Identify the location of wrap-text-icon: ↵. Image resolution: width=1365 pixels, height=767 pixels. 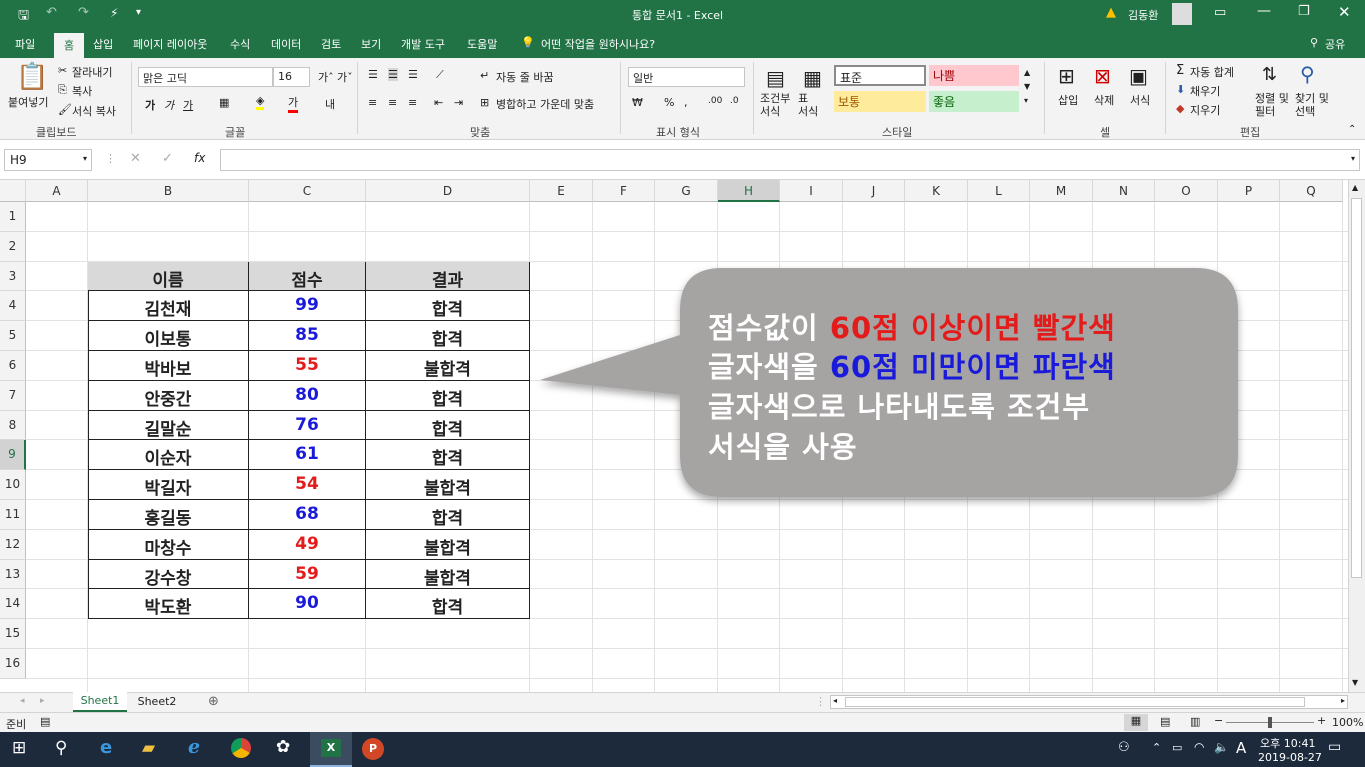
(484, 75).